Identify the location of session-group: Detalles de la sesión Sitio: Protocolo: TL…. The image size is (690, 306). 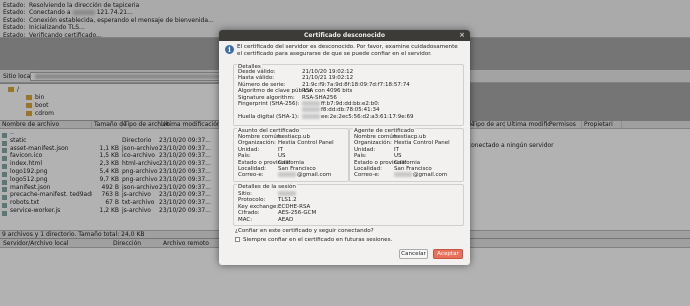
(348, 205).